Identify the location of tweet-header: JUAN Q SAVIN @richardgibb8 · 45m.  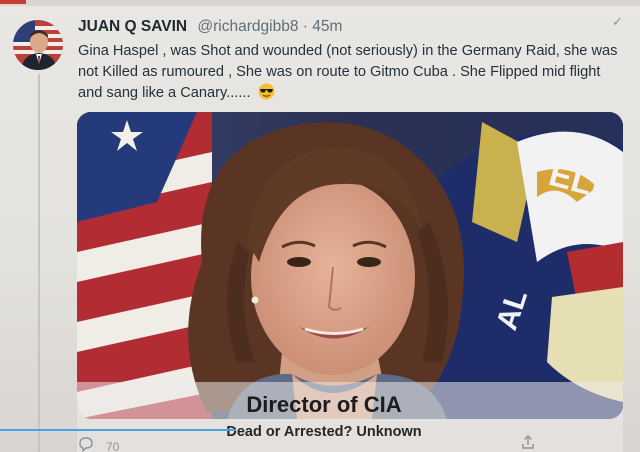
(210, 27).